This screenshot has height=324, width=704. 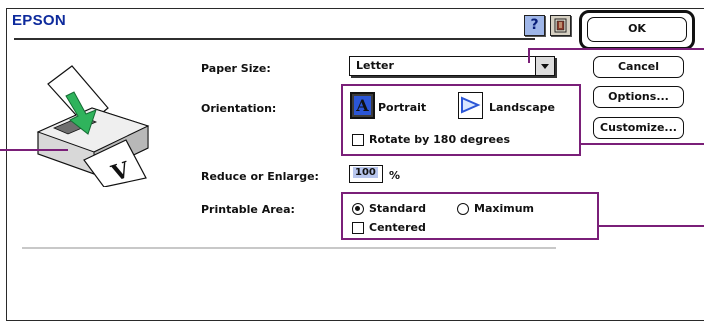 What do you see at coordinates (397, 208) in the screenshot?
I see `standard-label: Standard` at bounding box center [397, 208].